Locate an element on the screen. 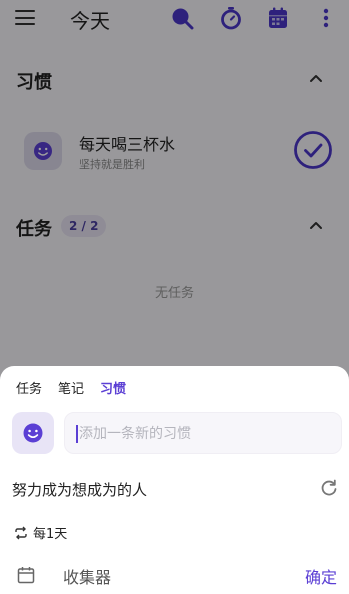 The image size is (349, 594). habit-icon-picker is located at coordinates (33, 433).